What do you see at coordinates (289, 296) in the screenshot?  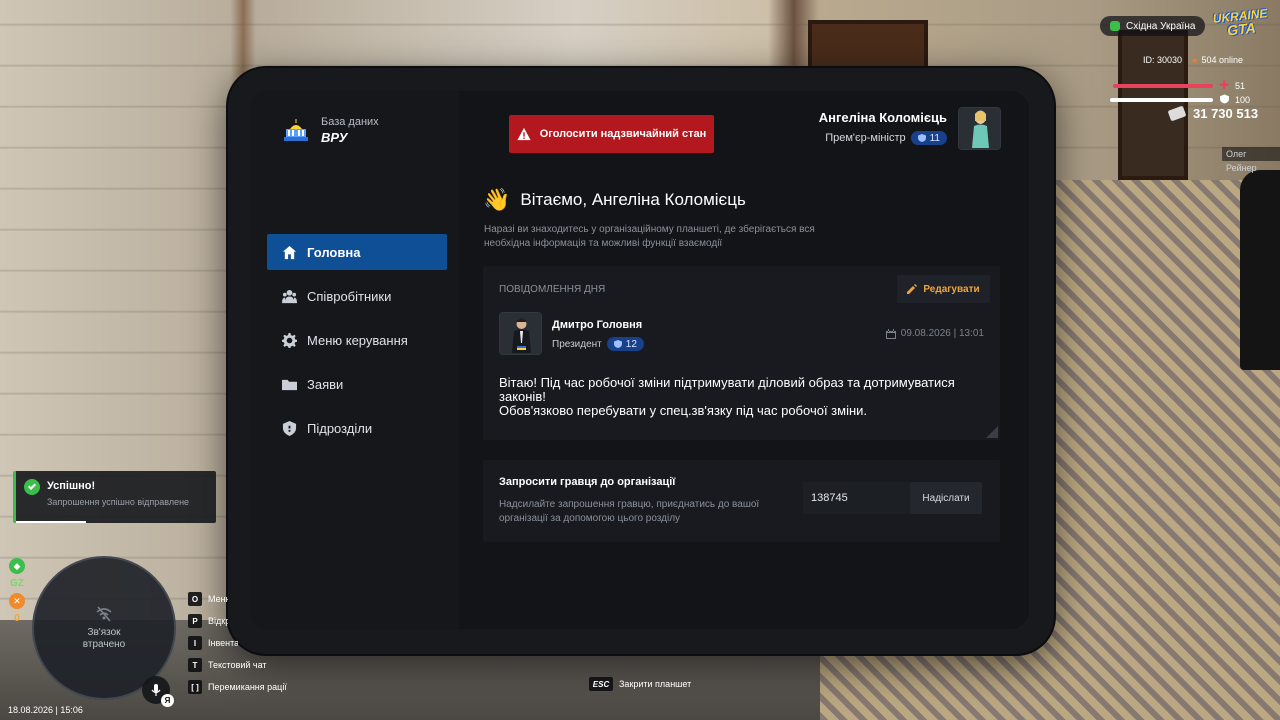 I see `users-icon` at bounding box center [289, 296].